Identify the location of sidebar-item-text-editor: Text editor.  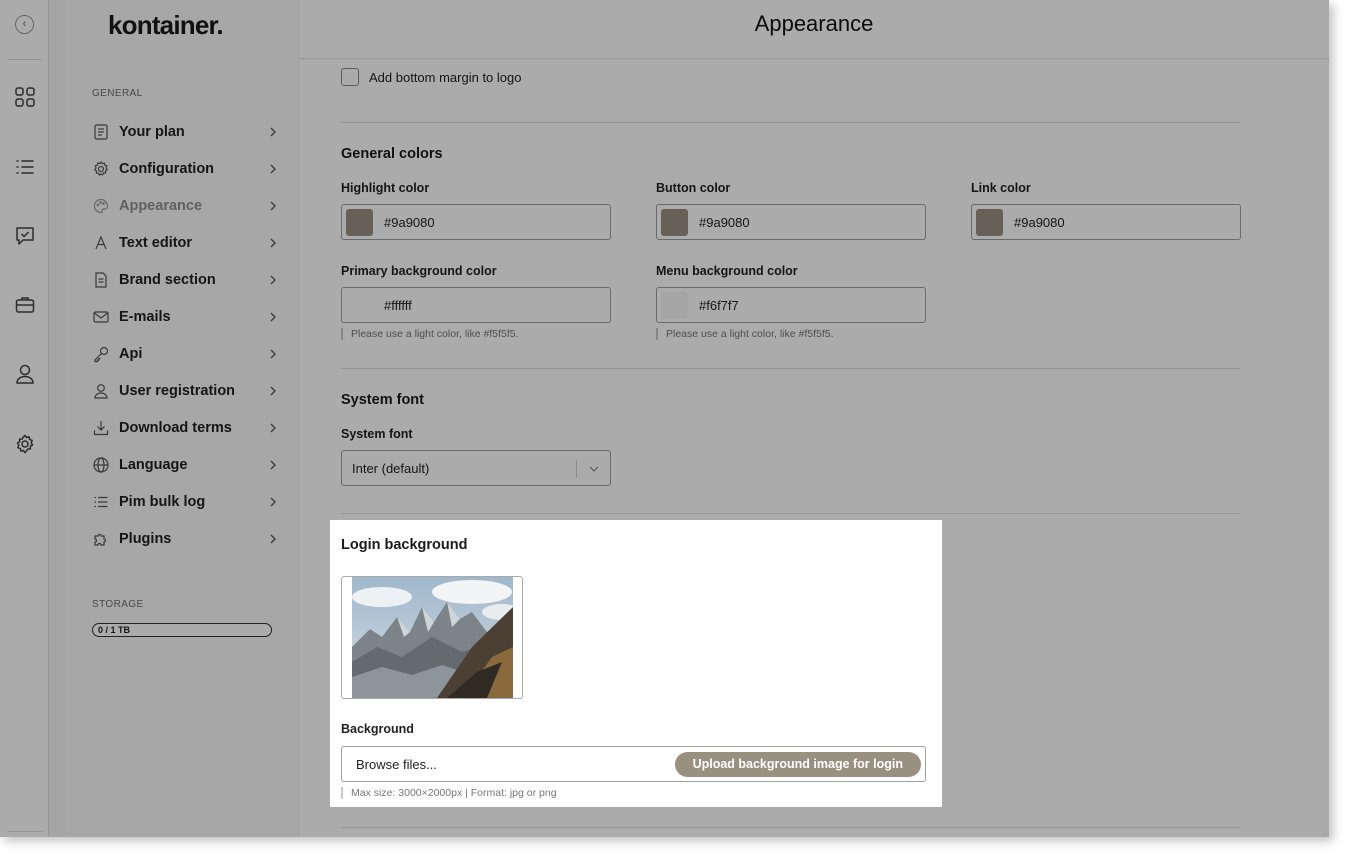
(185, 242).